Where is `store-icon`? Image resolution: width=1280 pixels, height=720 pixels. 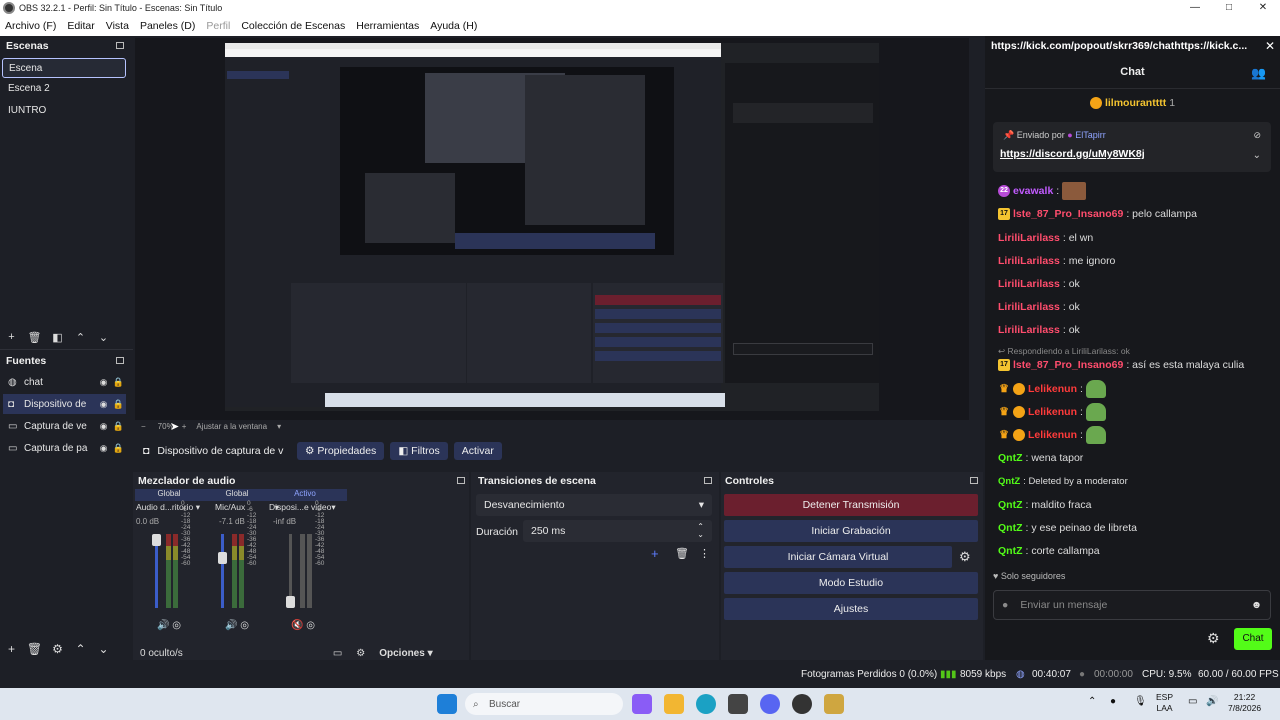 store-icon is located at coordinates (738, 704).